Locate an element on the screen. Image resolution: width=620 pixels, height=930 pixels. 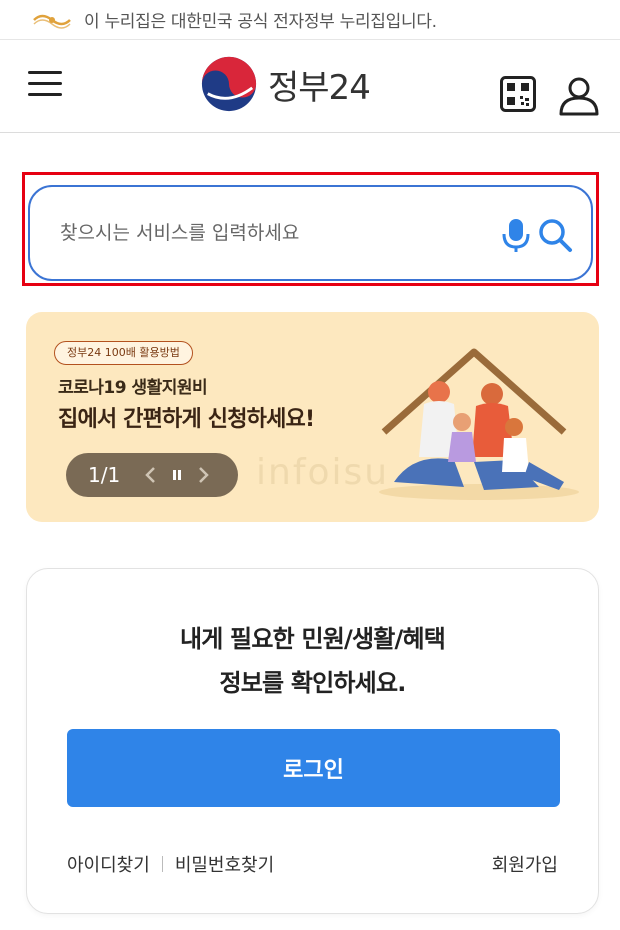
government-mark-icon is located at coordinates (52, 21).